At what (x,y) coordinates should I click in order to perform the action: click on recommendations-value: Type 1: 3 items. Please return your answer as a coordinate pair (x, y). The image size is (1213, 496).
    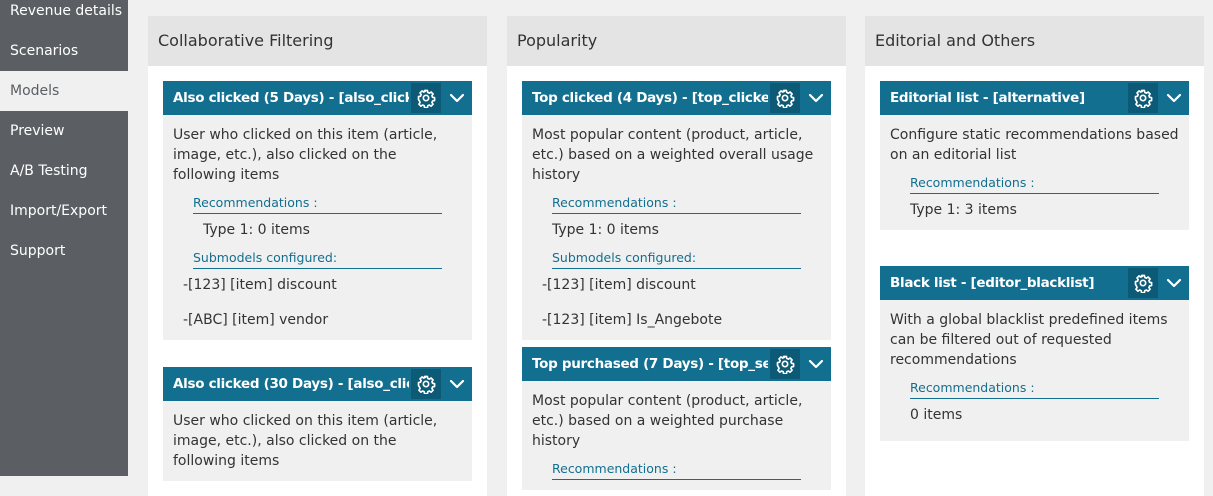
    Looking at the image, I should click on (963, 210).